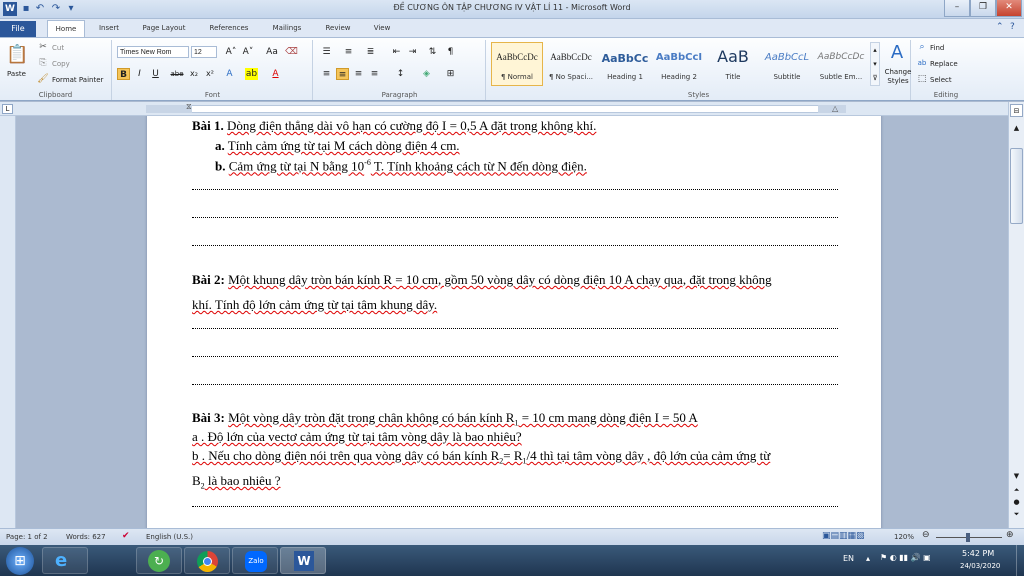 The height and width of the screenshot is (576, 1024). What do you see at coordinates (326, 74) in the screenshot?
I see `align-left-icon: ≡` at bounding box center [326, 74].